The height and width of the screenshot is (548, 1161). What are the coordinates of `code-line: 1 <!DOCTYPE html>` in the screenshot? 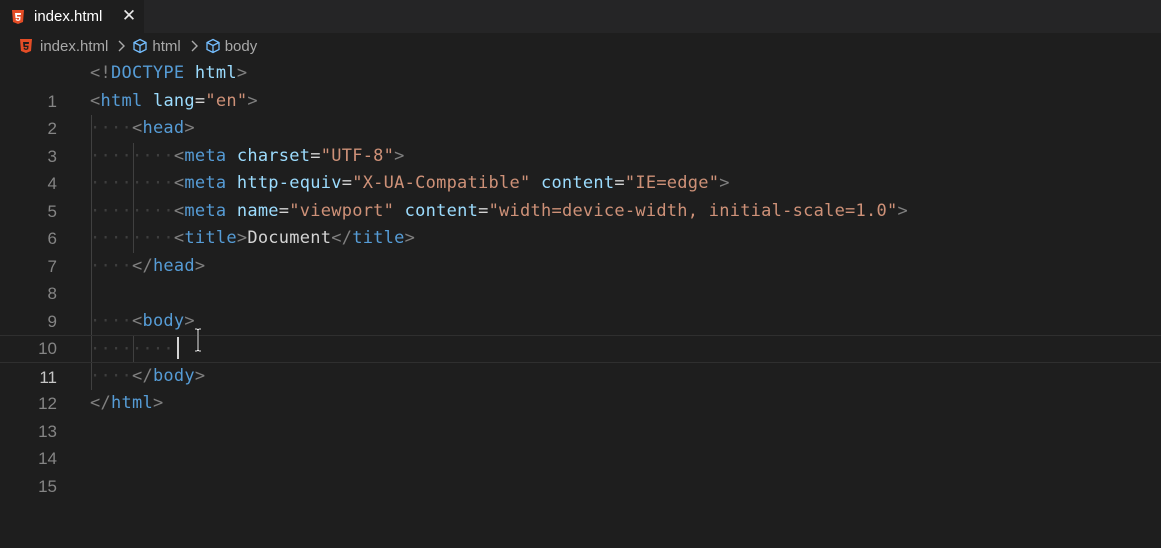 It's located at (580, 85).